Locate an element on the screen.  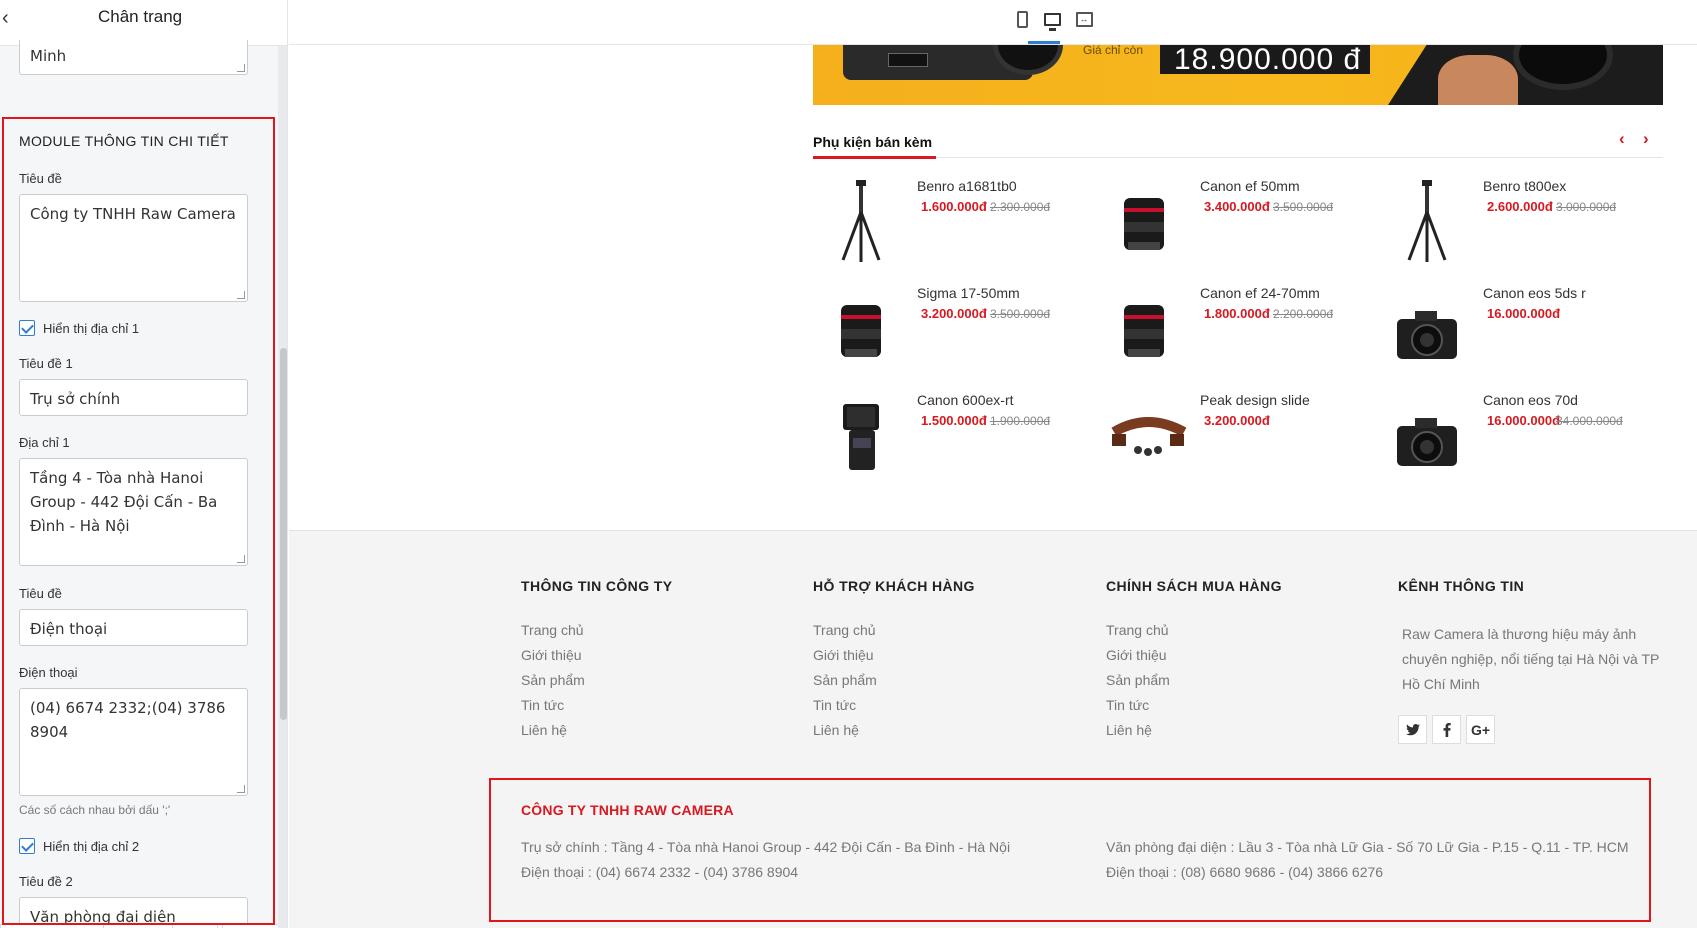
footer-col-title: HỖ TRỢ KHÁCH HÀNG is located at coordinates (894, 586).